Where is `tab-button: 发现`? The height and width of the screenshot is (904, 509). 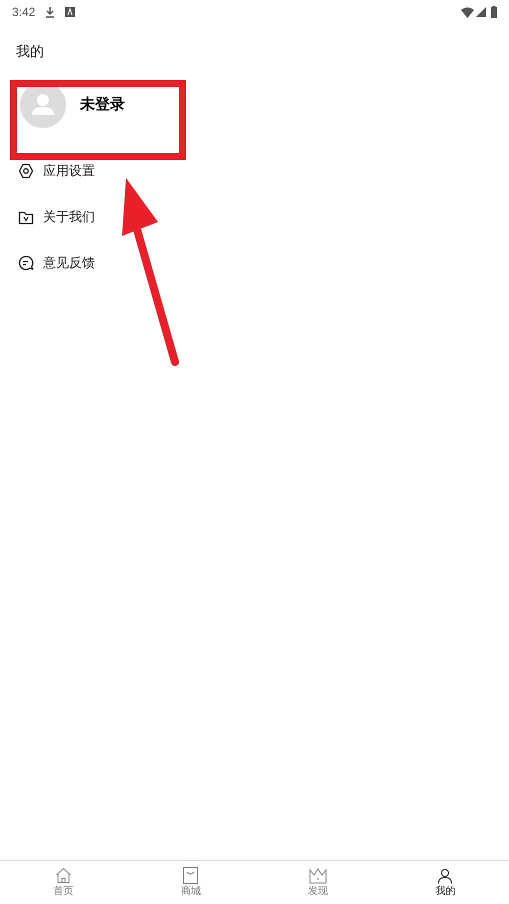
tab-button: 发现 is located at coordinates (318, 882).